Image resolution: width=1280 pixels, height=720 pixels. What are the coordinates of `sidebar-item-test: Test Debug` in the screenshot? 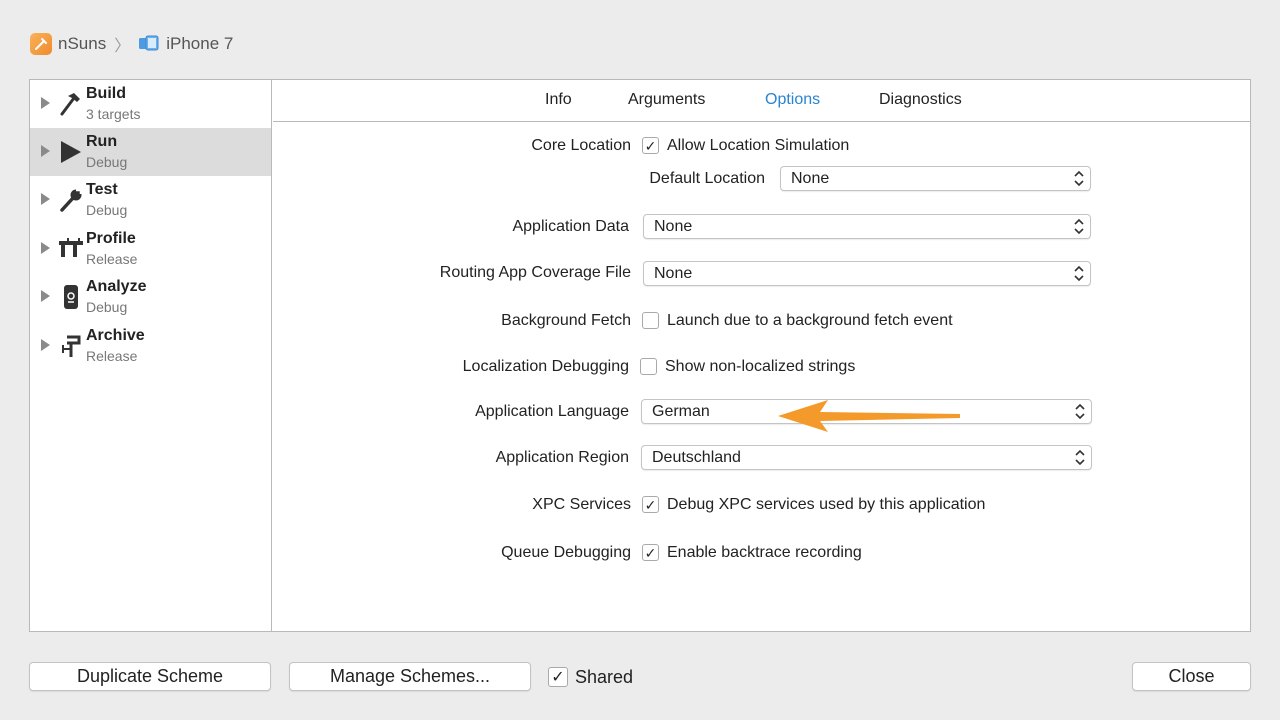 It's located at (150, 200).